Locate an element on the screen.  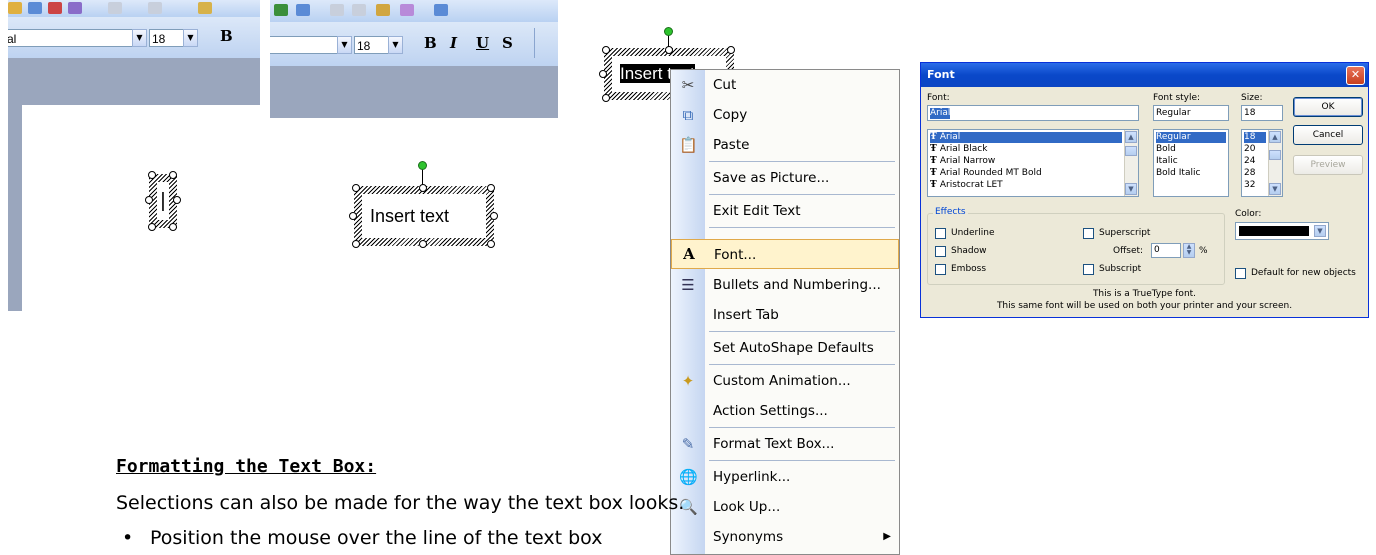
font-list-item: Ŧ Arial Black is located at coordinates (958, 149).